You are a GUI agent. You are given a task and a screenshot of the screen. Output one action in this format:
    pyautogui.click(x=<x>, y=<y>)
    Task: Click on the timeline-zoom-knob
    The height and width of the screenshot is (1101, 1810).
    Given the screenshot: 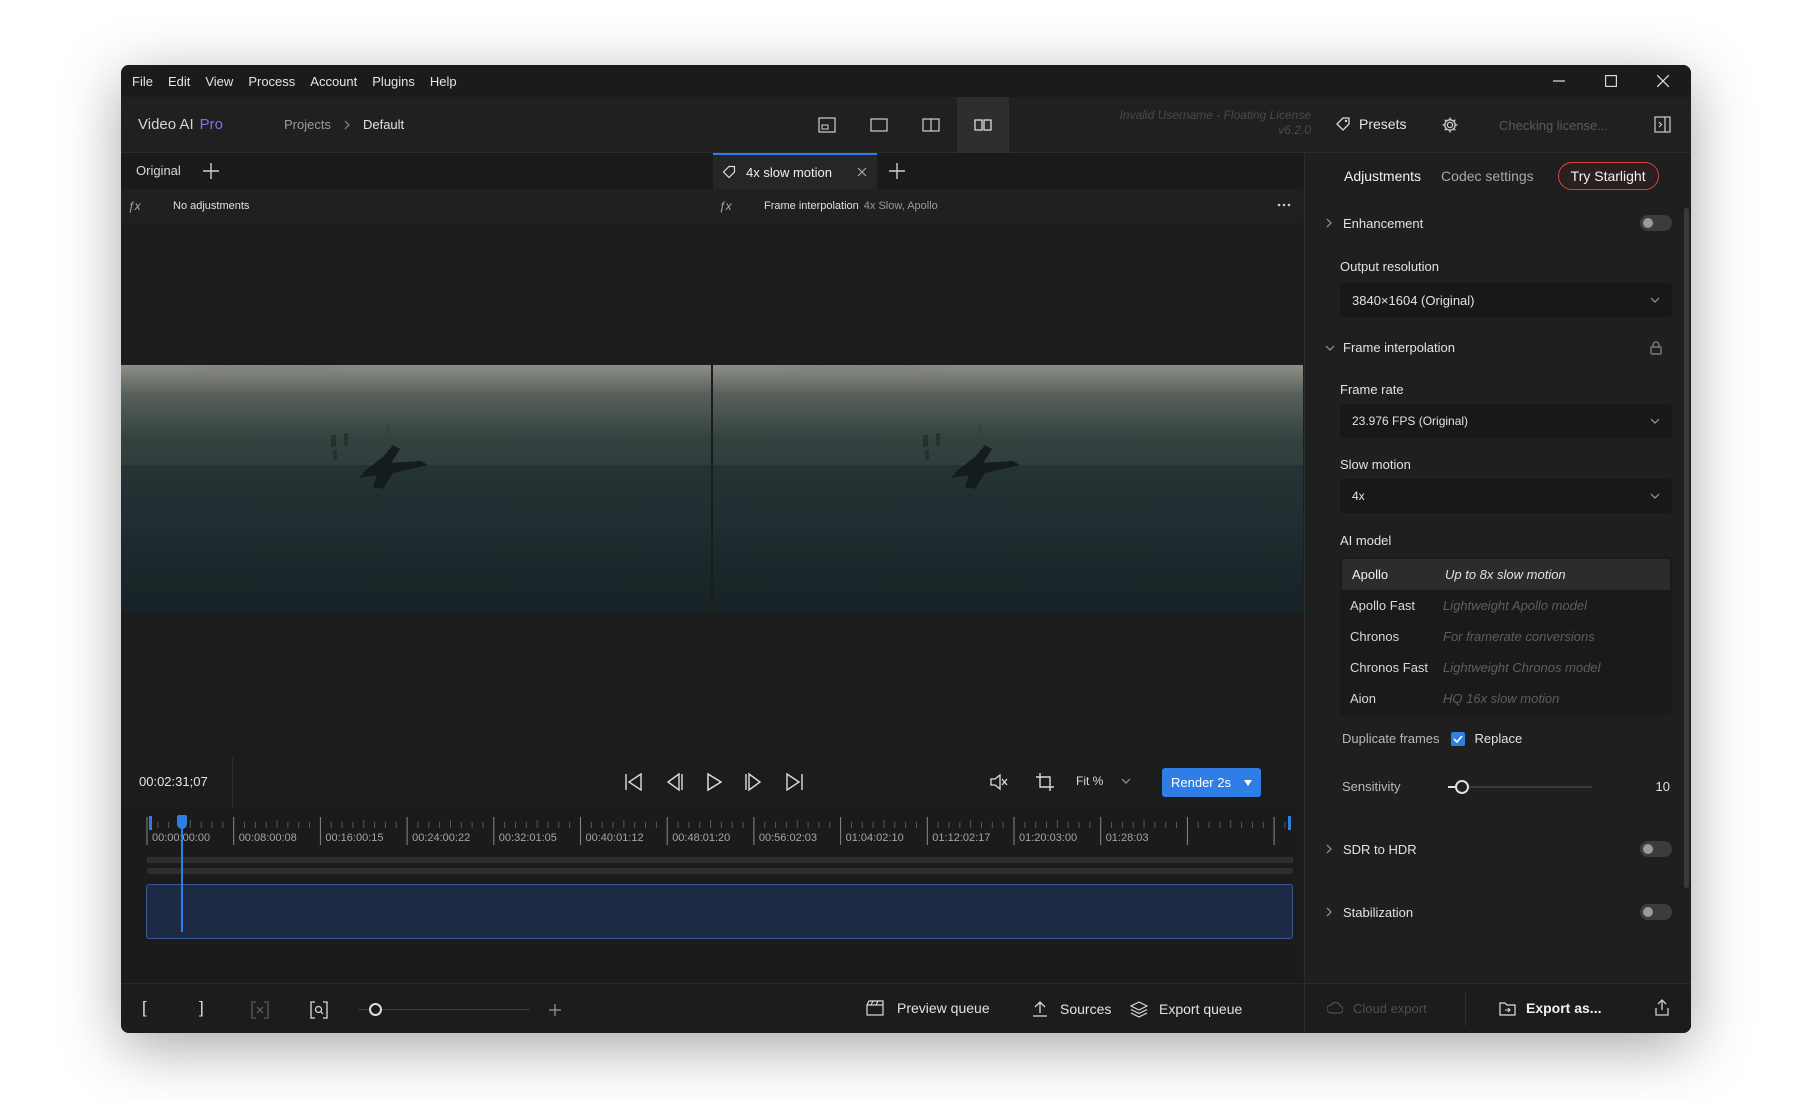 What is the action you would take?
    pyautogui.click(x=376, y=1009)
    